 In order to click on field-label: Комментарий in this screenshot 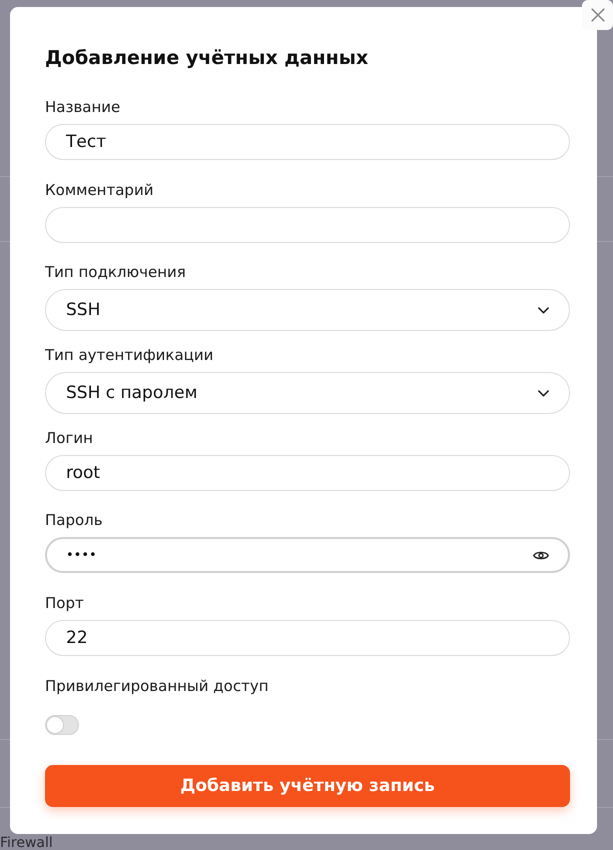, I will do `click(99, 189)`.